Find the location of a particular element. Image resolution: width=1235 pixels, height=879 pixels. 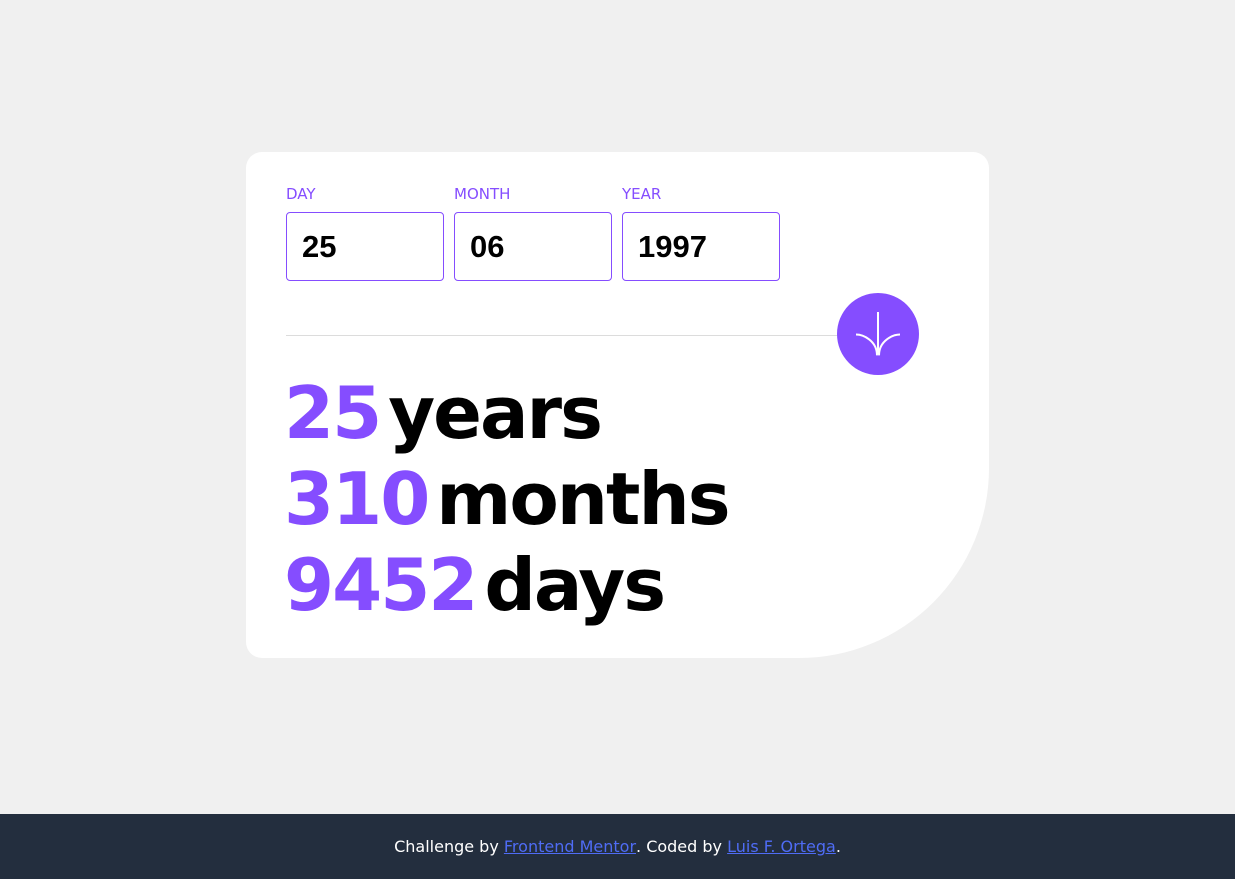

arrow-down-icon is located at coordinates (878, 334).